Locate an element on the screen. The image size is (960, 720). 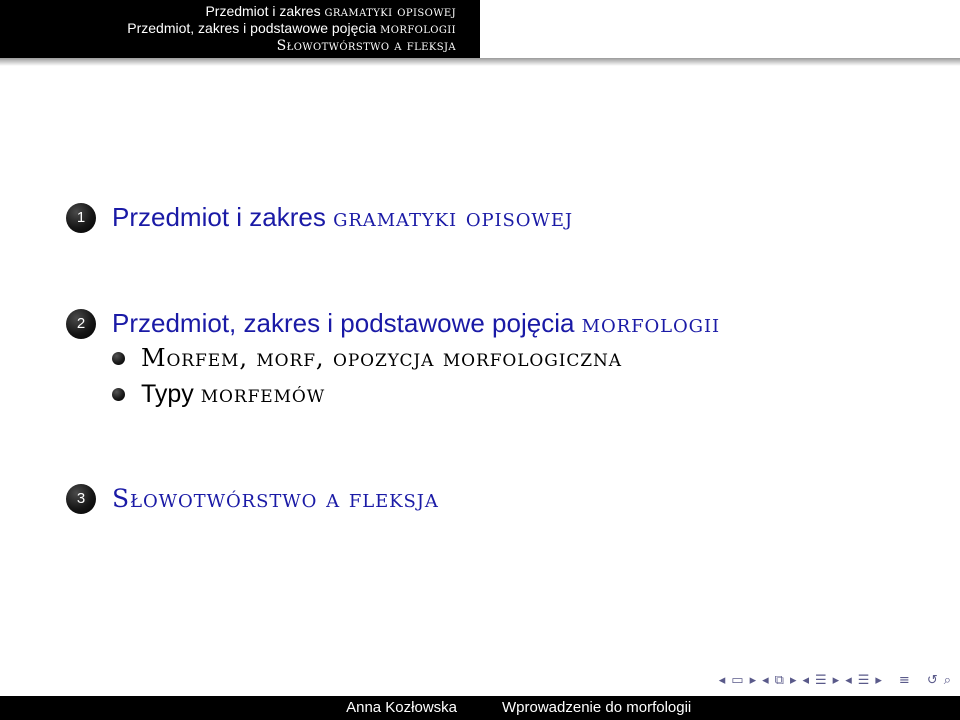
section-number: 1 is located at coordinates (81, 217).